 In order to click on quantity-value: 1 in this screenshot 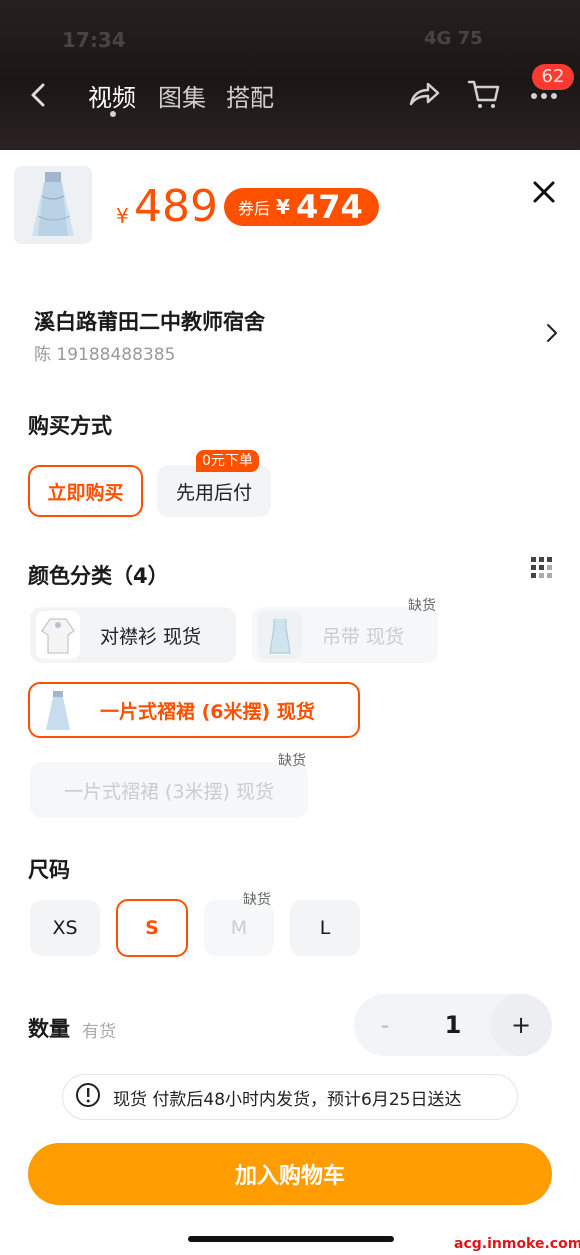, I will do `click(453, 1025)`.